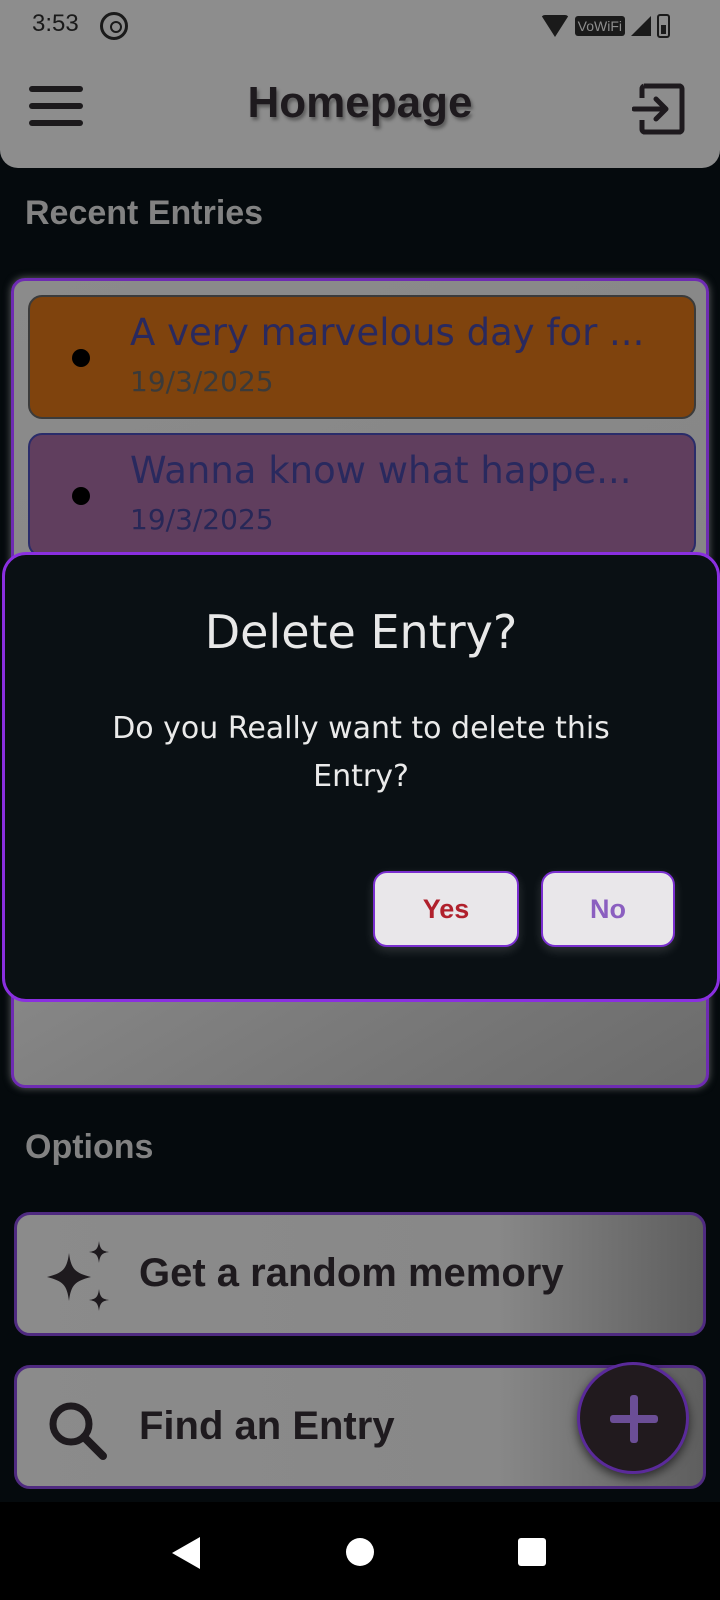 The width and height of the screenshot is (720, 1600). Describe the element at coordinates (351, 1273) in the screenshot. I see `random-memory-label: Get a random memory` at that location.